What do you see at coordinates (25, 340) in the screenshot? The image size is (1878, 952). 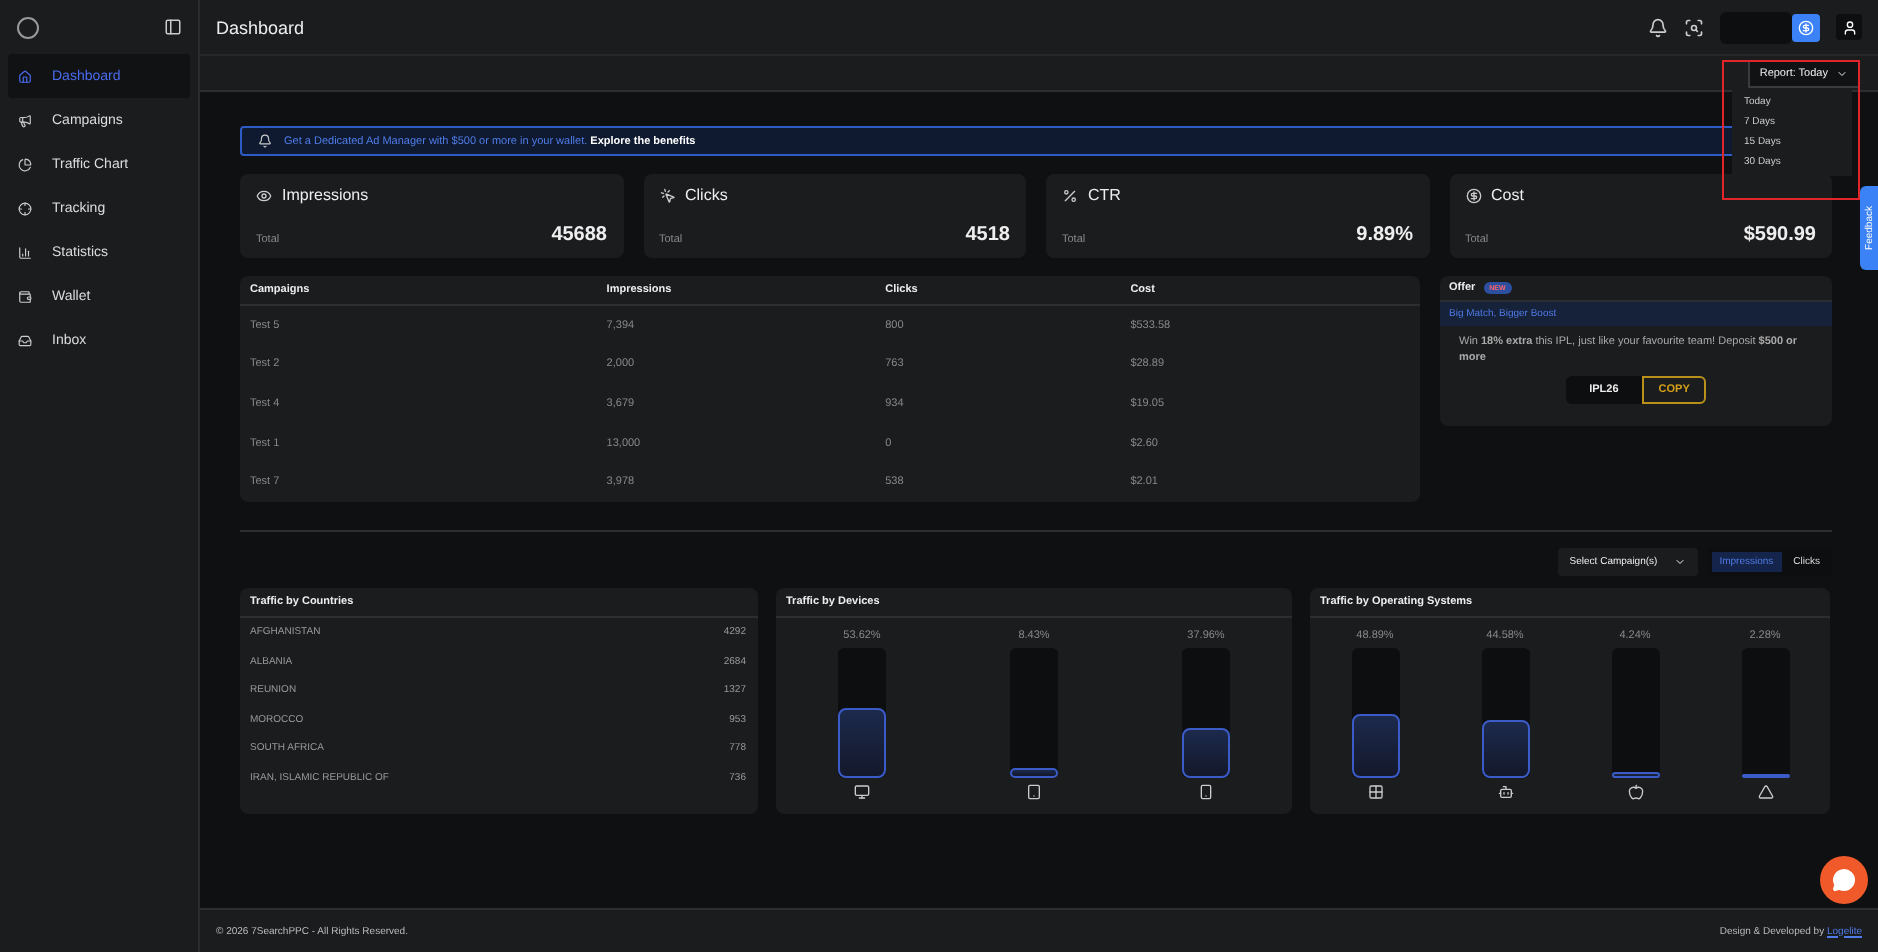 I see `inbox-icon` at bounding box center [25, 340].